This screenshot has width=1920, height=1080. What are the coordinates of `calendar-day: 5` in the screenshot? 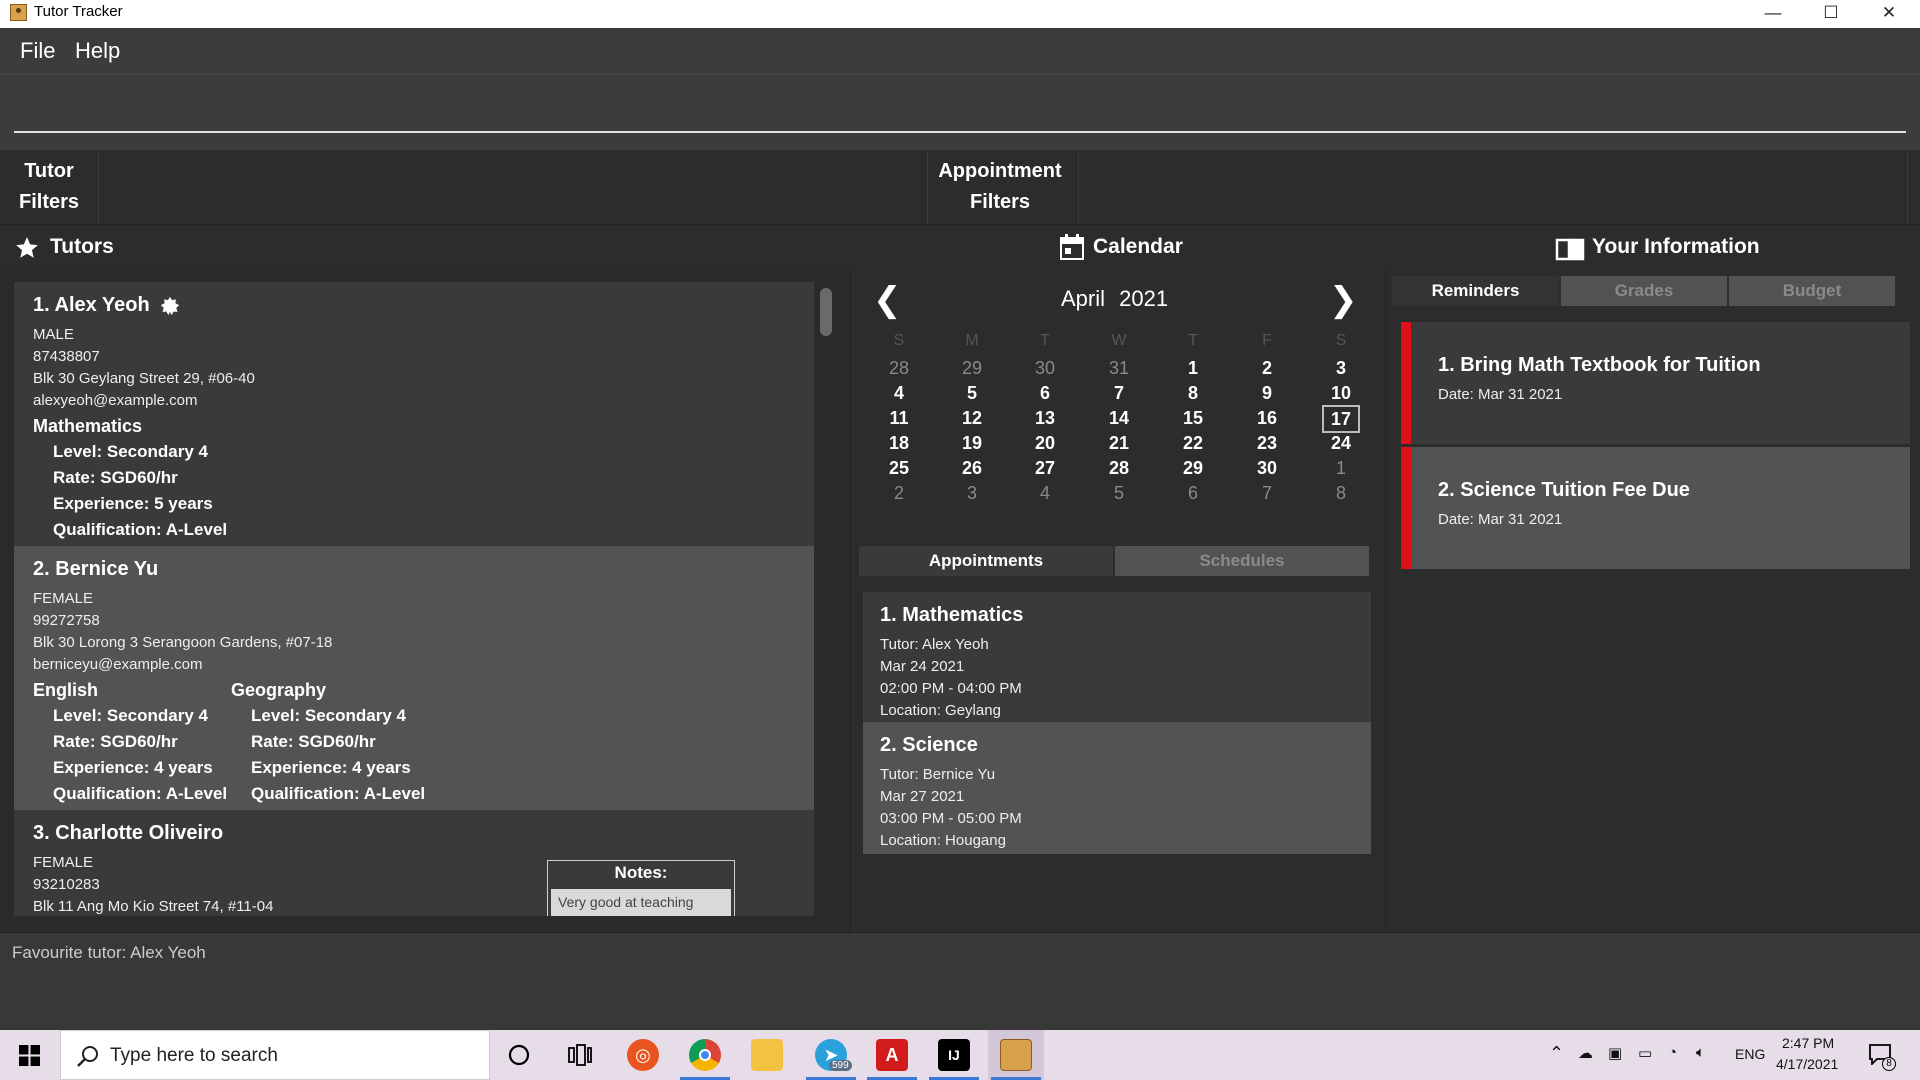 It's located at (972, 393).